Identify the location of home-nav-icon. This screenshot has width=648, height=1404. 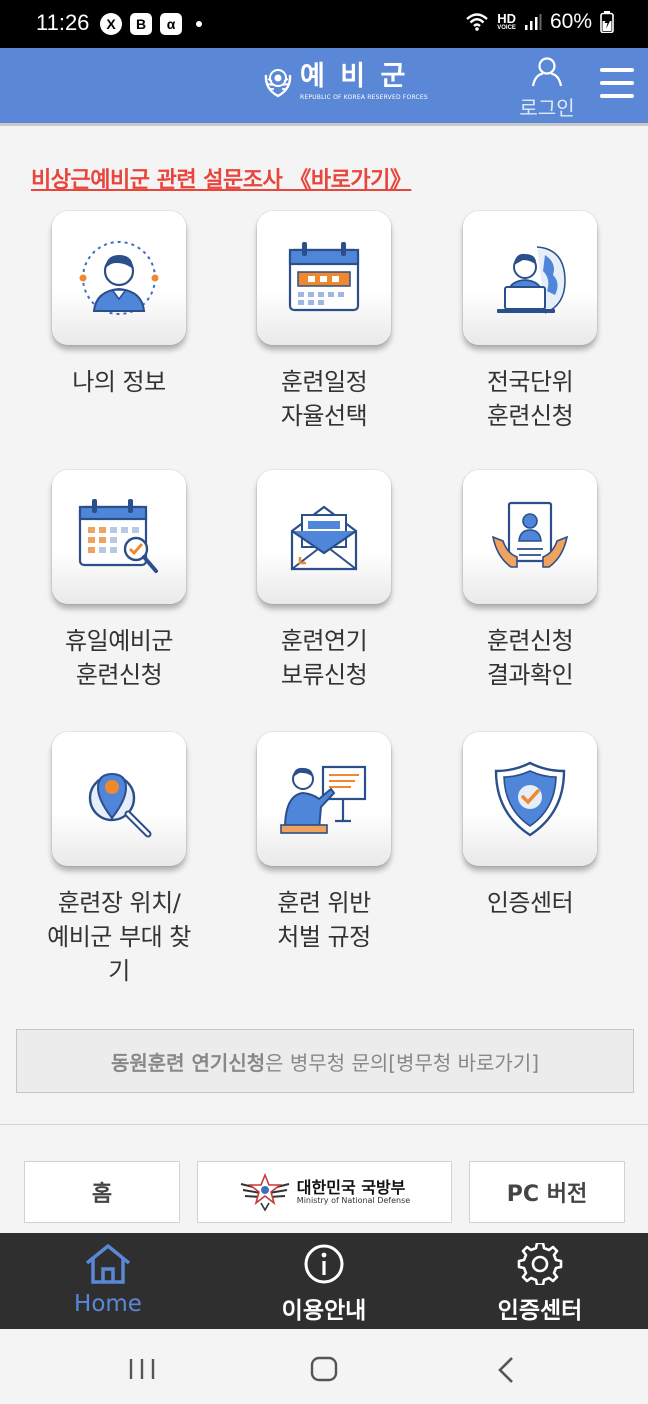
(324, 1369).